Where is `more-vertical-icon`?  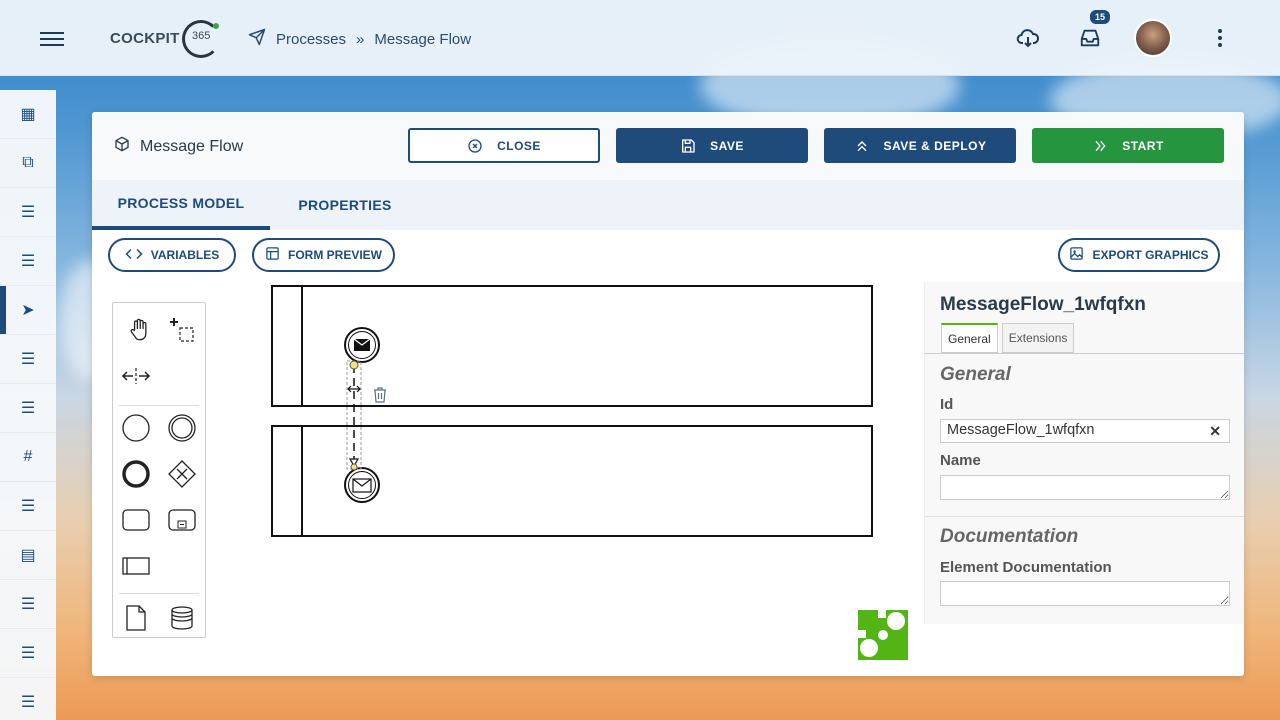 more-vertical-icon is located at coordinates (1220, 38).